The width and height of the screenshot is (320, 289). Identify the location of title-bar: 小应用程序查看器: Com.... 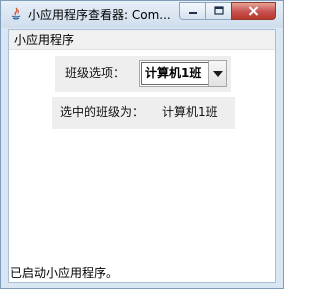
(142, 14).